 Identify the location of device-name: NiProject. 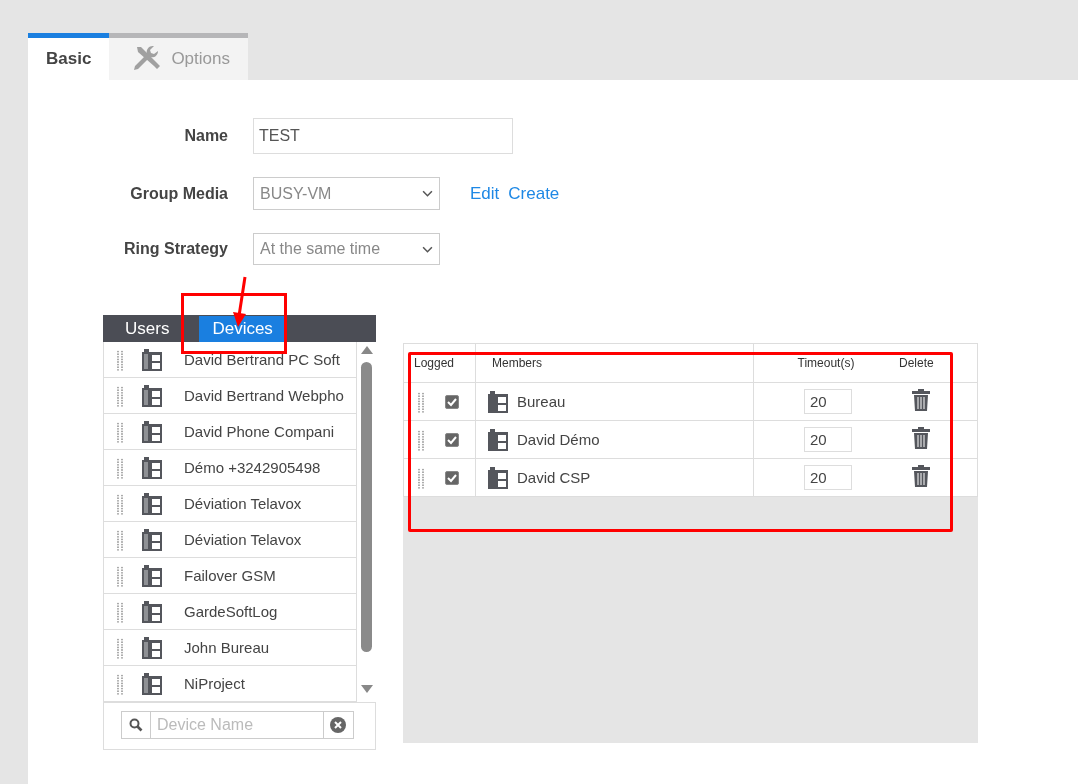
(214, 683).